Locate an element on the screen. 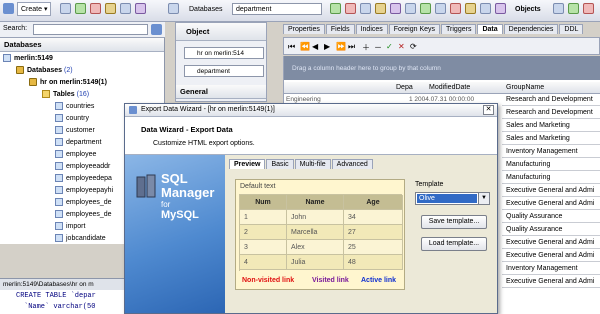 The width and height of the screenshot is (600, 314). tab-advanced: Advanced is located at coordinates (352, 164).